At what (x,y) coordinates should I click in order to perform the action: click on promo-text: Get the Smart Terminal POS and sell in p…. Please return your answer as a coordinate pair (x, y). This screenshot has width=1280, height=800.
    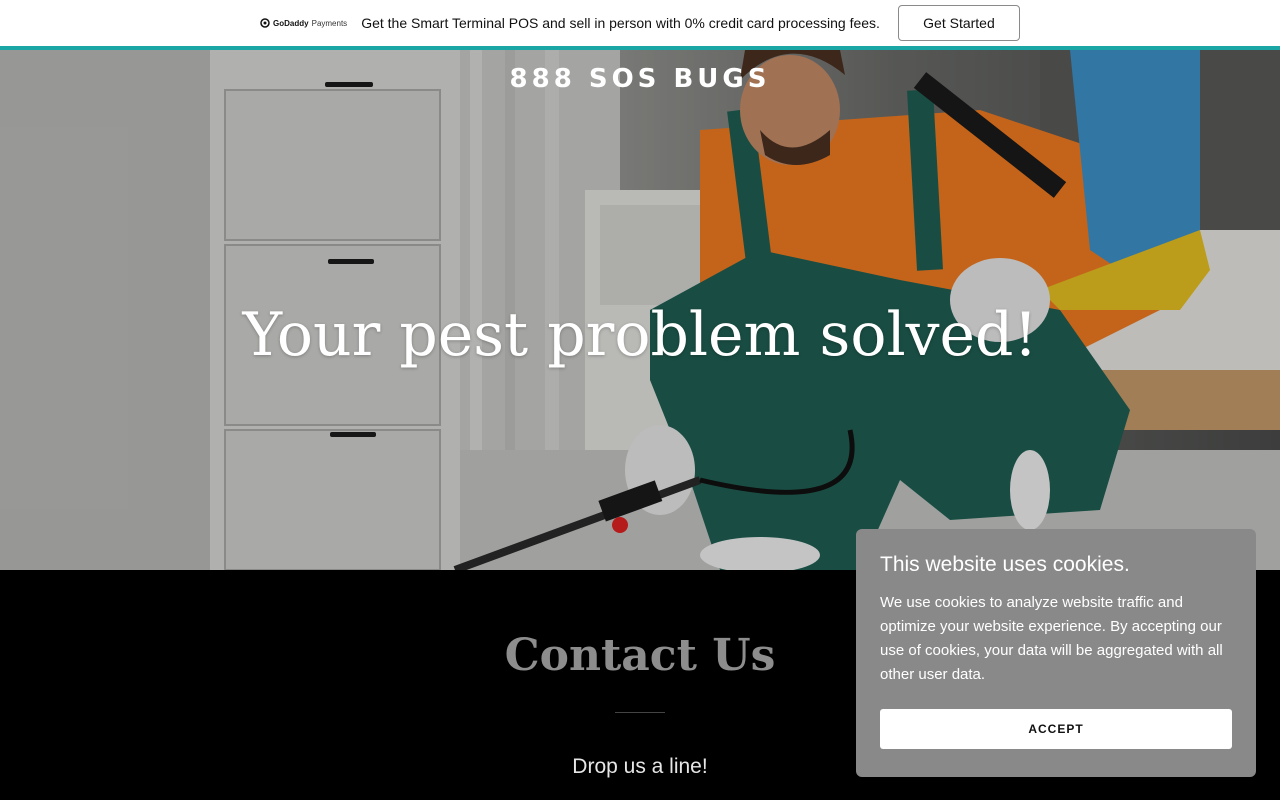
    Looking at the image, I should click on (620, 23).